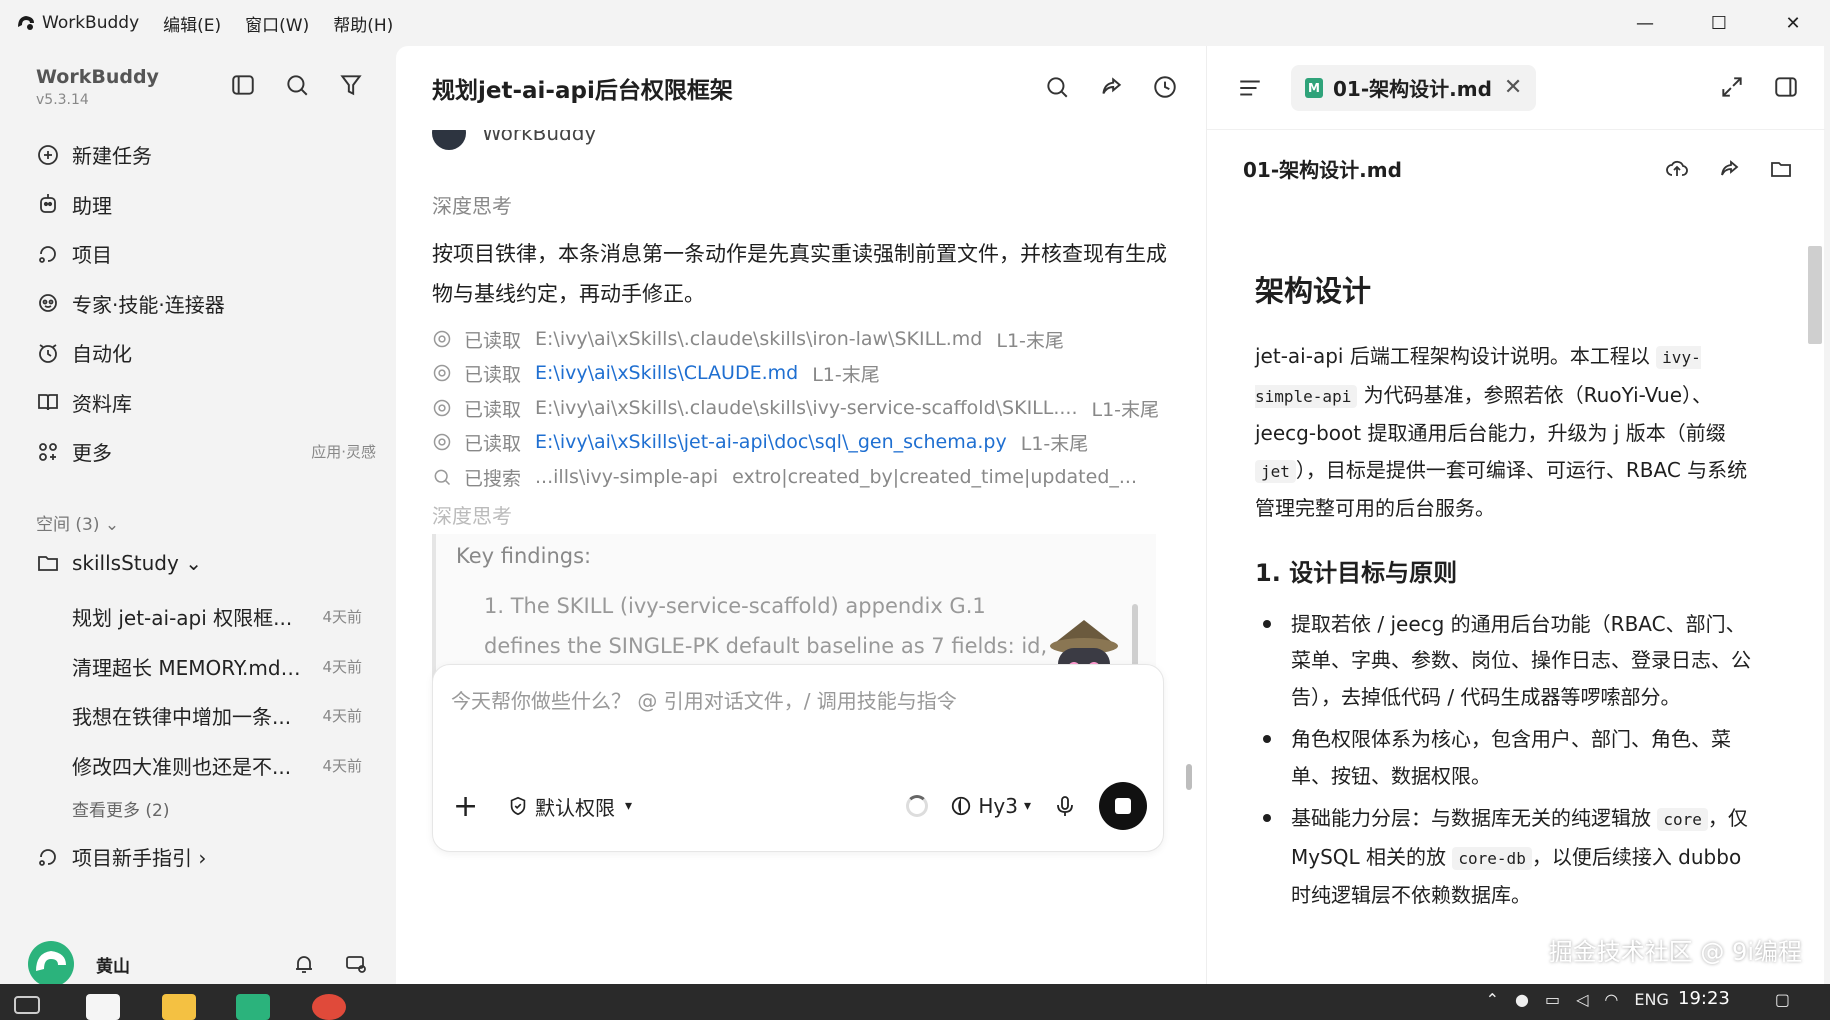  Describe the element at coordinates (102, 403) in the screenshot. I see `sidebar-item-label: 资料库` at that location.